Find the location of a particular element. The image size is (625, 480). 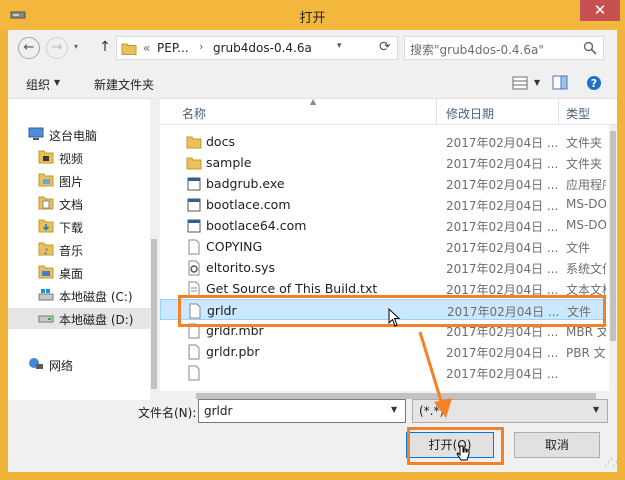

sidebar-item-videos: 视频 is located at coordinates (79, 157).